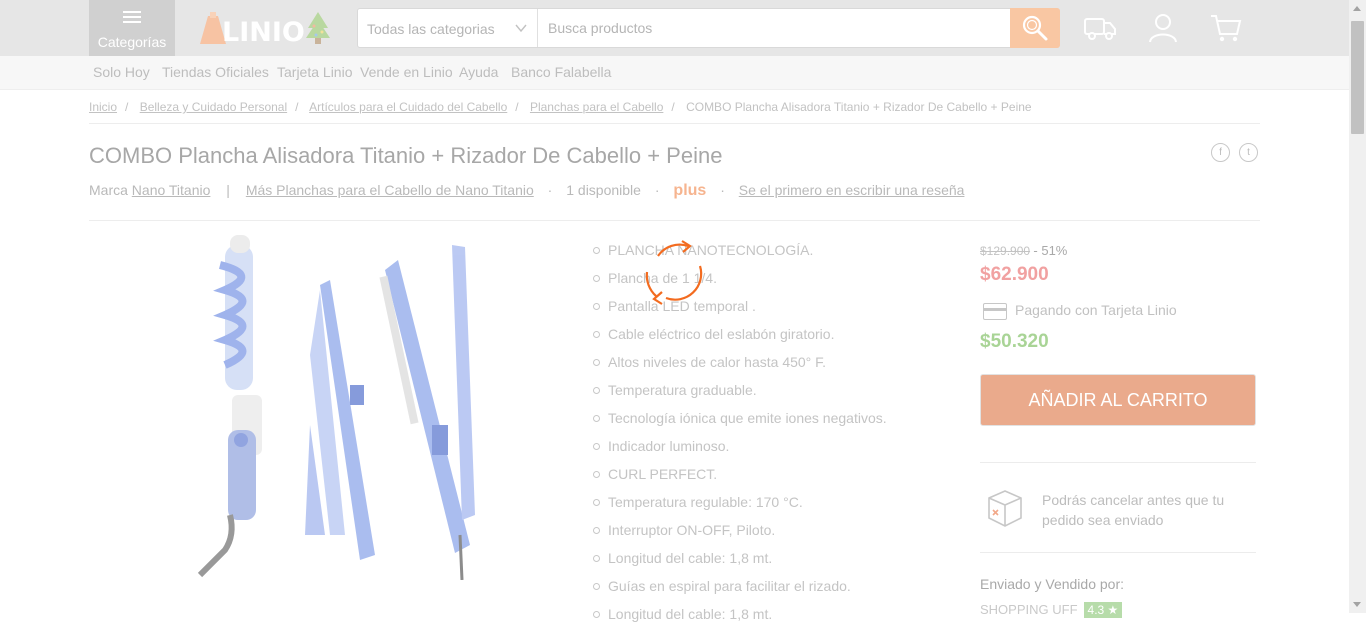 The height and width of the screenshot is (632, 1366). Describe the element at coordinates (315, 72) in the screenshot. I see `nav-tarjeta-linio: Tarjeta Linio` at that location.